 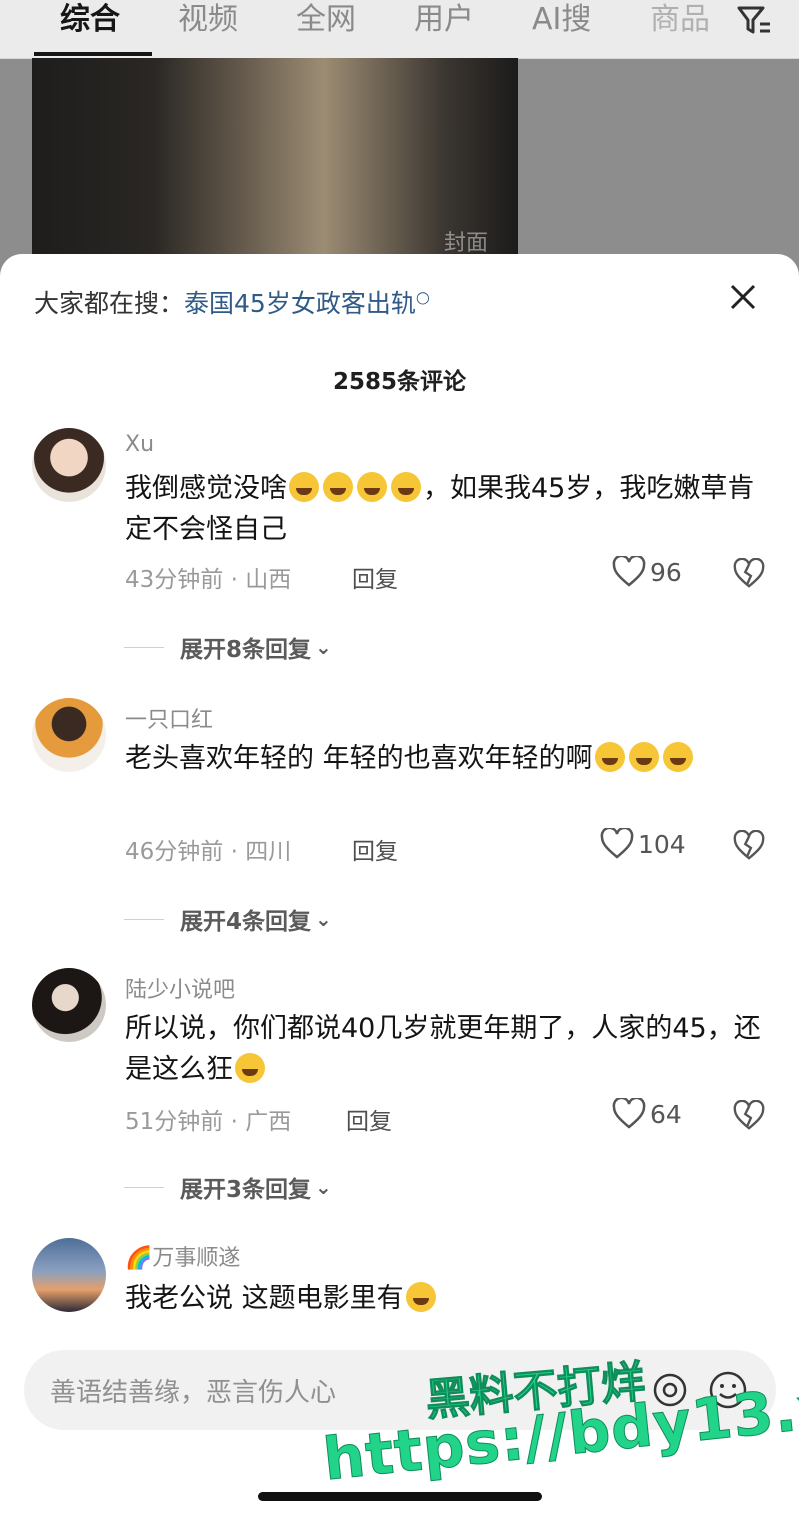 I want to click on comment-text: 我倒感觉没啥 ，如果我45岁，我吃嫩草肯定不会怪自己, so click(x=445, y=509).